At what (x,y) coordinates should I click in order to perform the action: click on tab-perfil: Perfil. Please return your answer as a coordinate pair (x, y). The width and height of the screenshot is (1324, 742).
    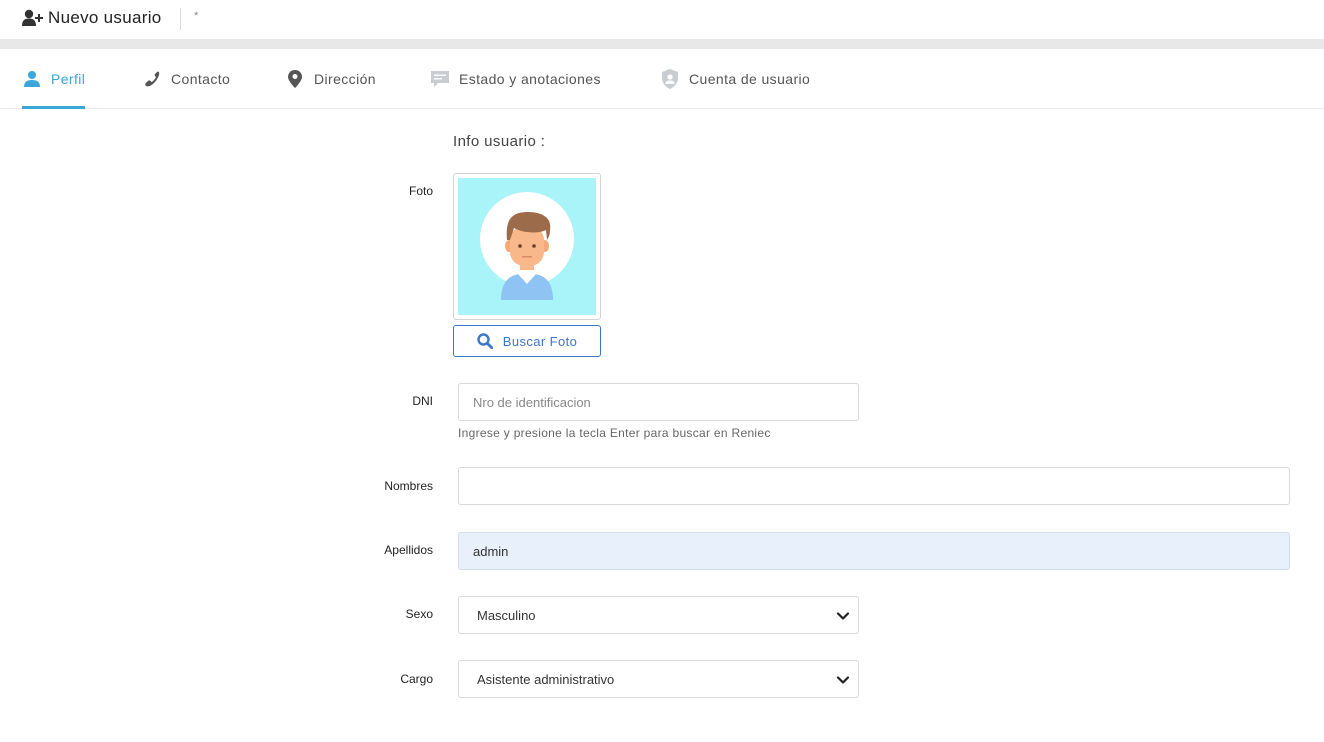
    Looking at the image, I should click on (54, 79).